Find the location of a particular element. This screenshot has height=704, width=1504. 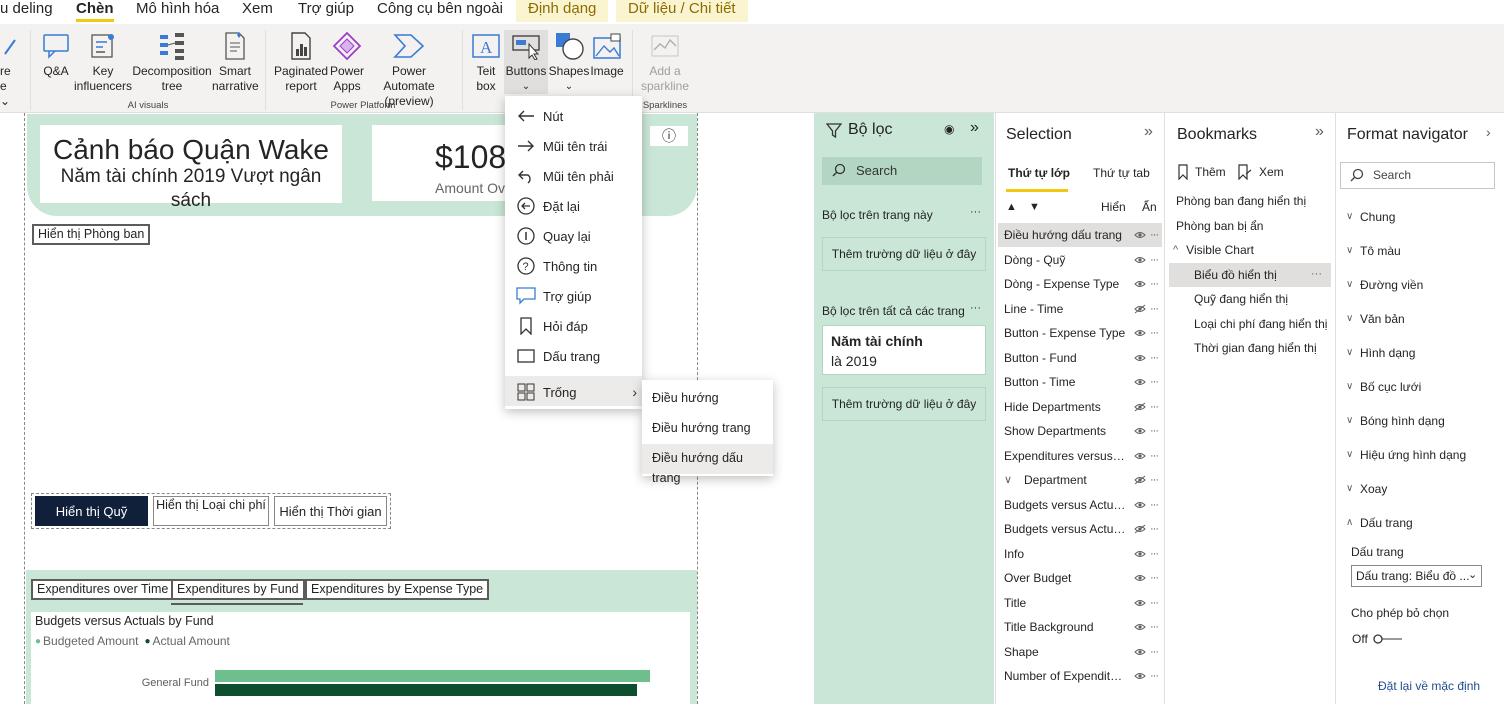

expenditures-by-fund-button: Expenditures by Fund is located at coordinates (238, 589).